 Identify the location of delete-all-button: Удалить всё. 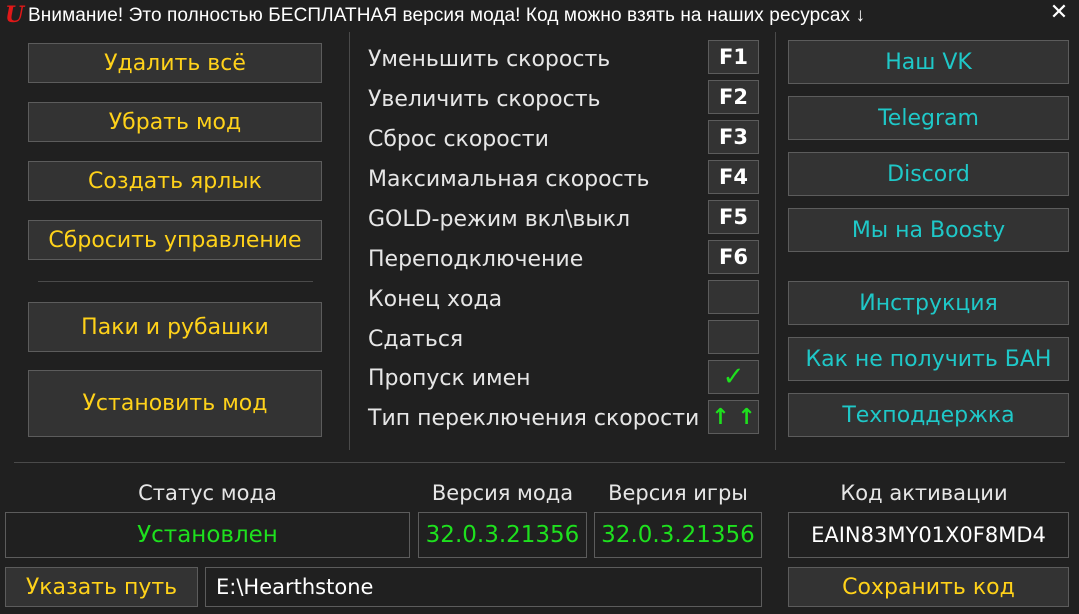
(175, 63).